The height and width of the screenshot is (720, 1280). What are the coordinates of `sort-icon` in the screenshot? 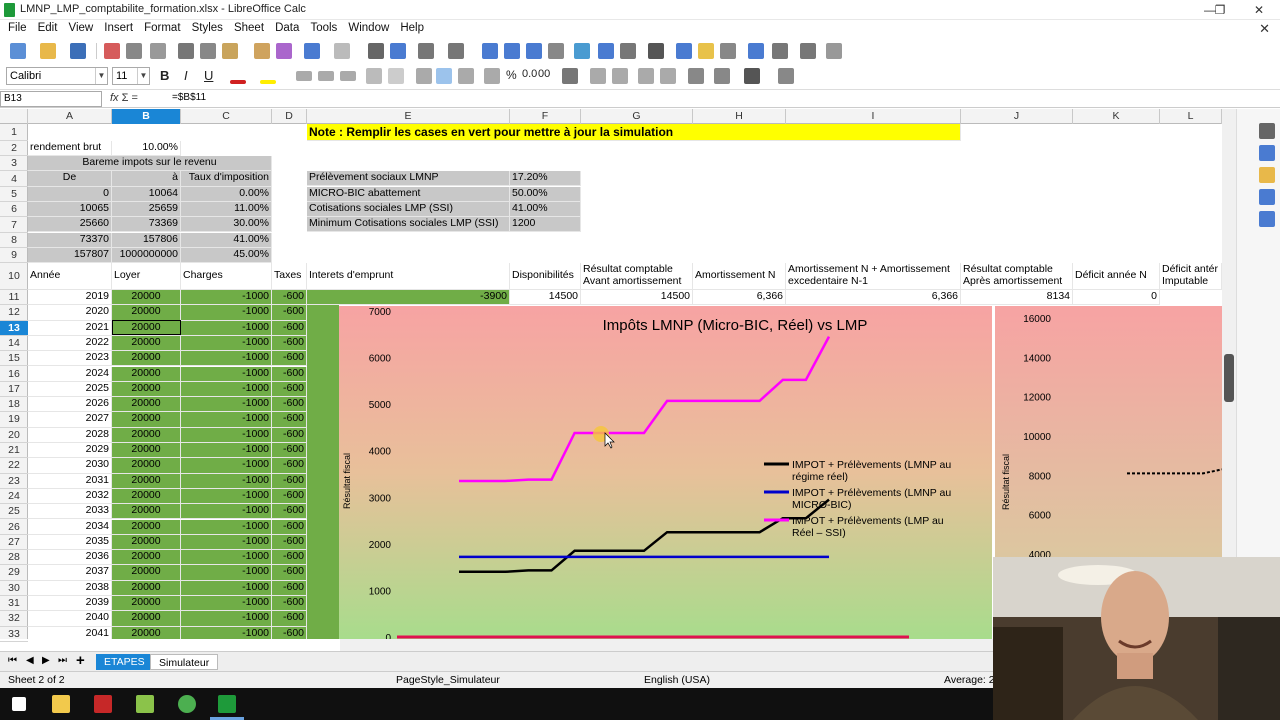 It's located at (490, 51).